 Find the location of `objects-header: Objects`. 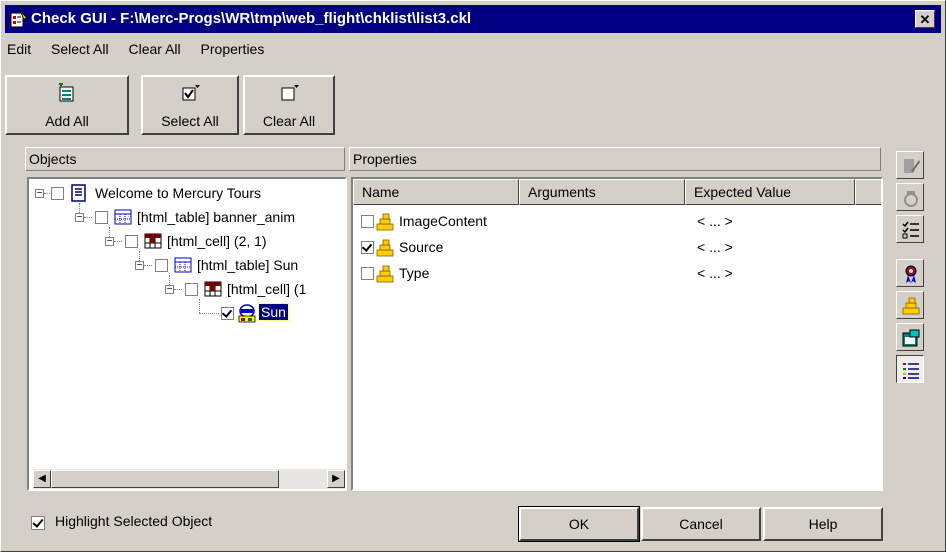

objects-header: Objects is located at coordinates (185, 159).